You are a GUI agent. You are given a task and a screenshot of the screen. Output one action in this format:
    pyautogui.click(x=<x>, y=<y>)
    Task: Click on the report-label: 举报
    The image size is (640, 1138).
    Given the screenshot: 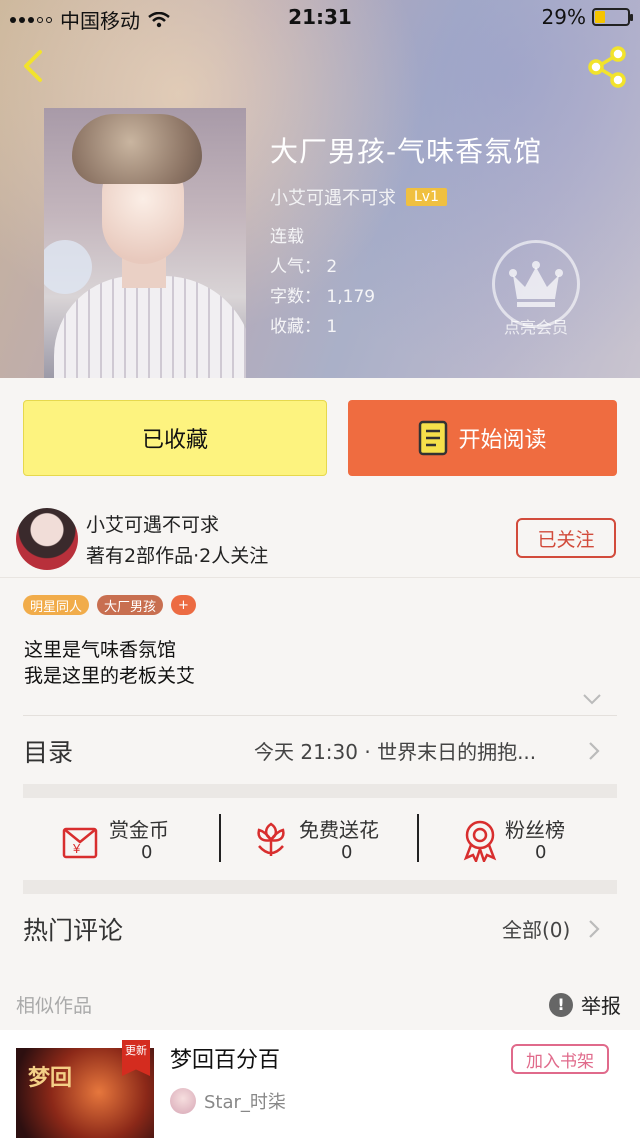 What is the action you would take?
    pyautogui.click(x=601, y=1006)
    